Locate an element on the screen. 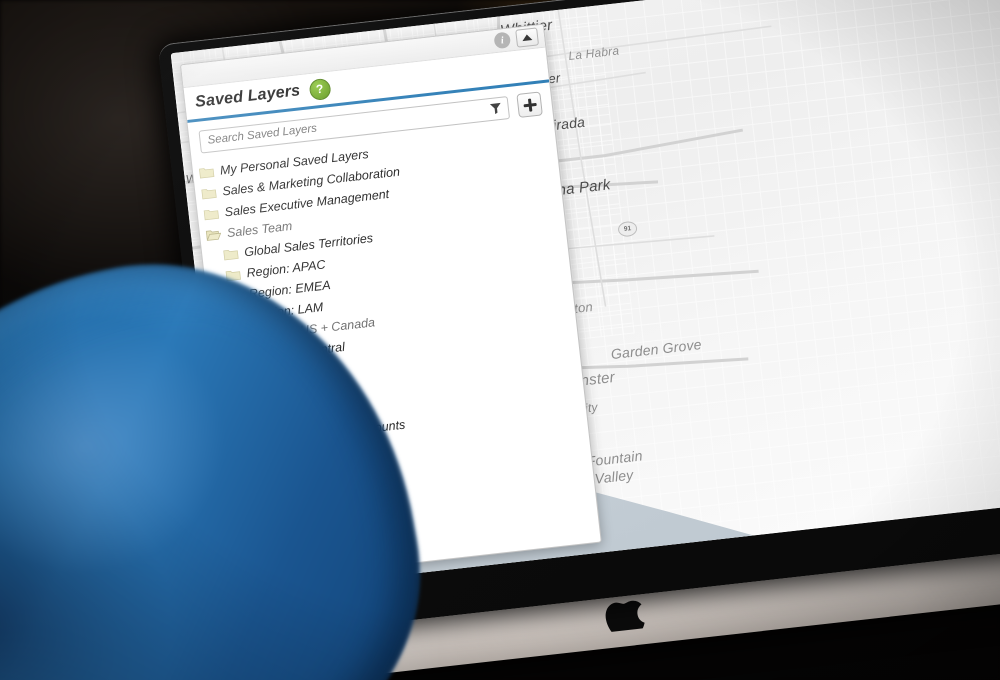 Image resolution: width=1000 pixels, height=680 pixels. help-icon: ? is located at coordinates (320, 89).